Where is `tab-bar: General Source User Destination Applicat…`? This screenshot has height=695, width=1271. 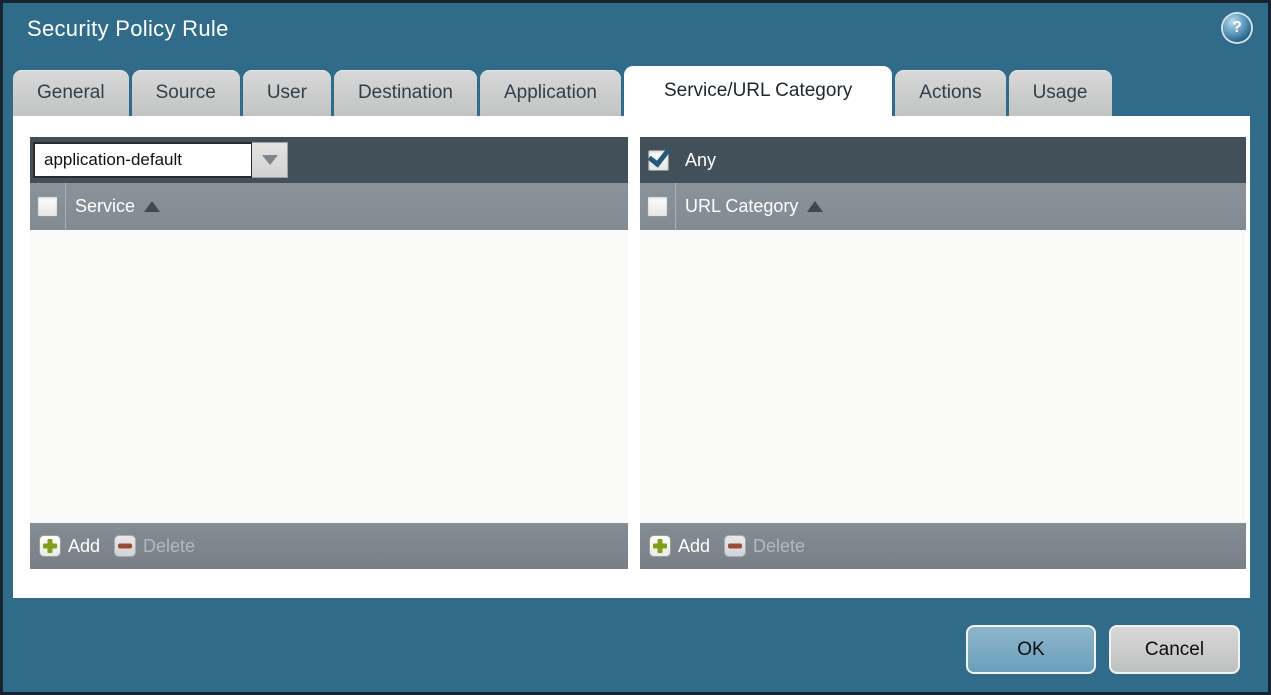
tab-bar: General Source User Destination Applicat… is located at coordinates (635, 91).